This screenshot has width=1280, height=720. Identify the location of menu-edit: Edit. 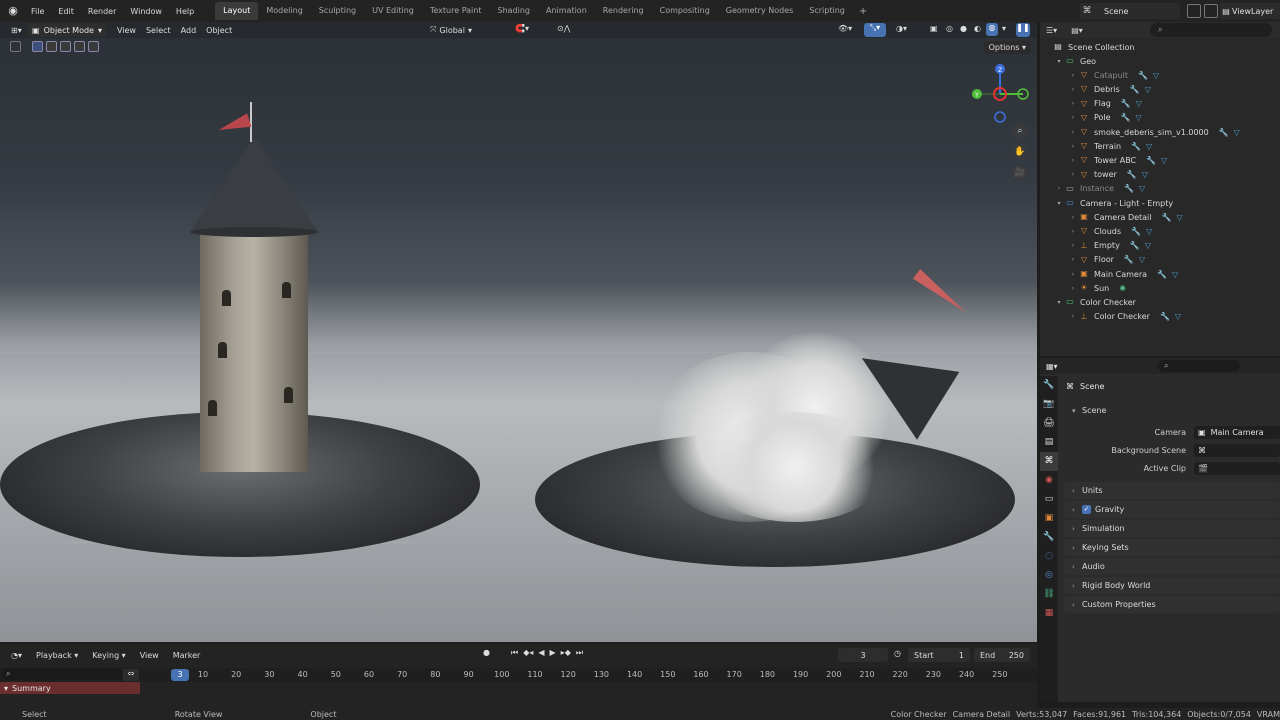
(66, 11).